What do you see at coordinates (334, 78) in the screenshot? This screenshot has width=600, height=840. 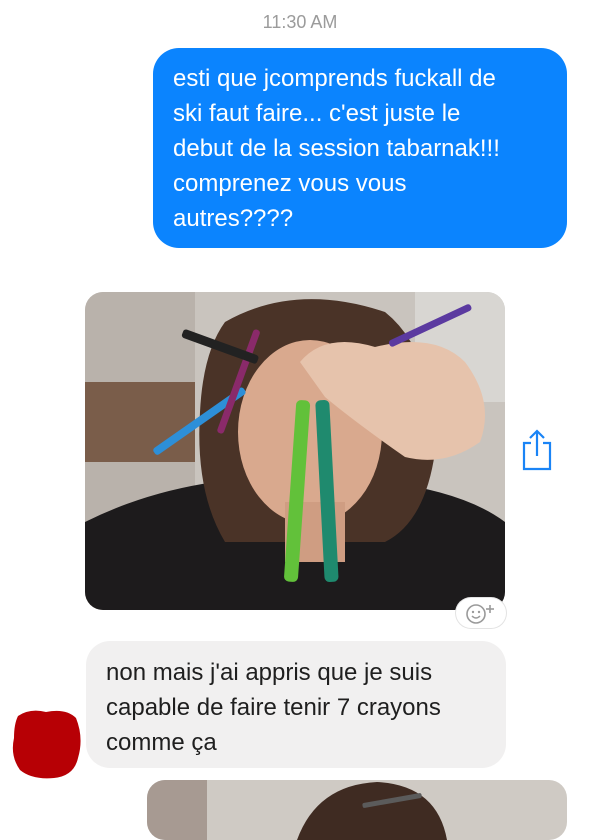 I see `message-line: esti que jcomprends fuckall de` at bounding box center [334, 78].